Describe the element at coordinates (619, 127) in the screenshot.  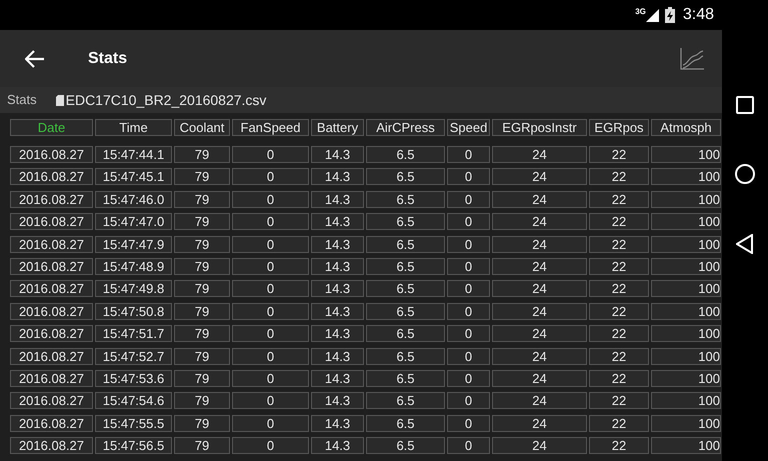
I see `column-header: EGRpos` at that location.